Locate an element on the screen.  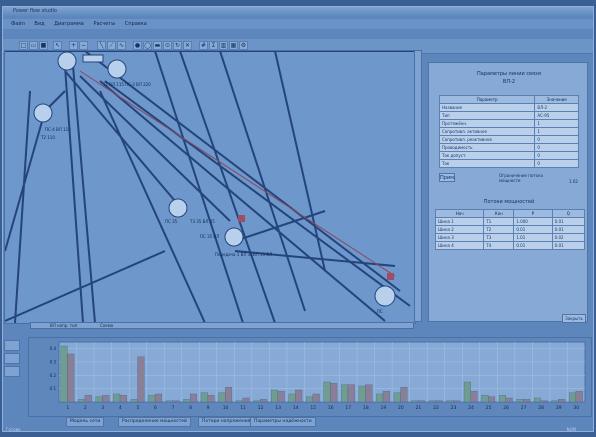
x-tick-label: 20 is located at coordinates (401, 408).